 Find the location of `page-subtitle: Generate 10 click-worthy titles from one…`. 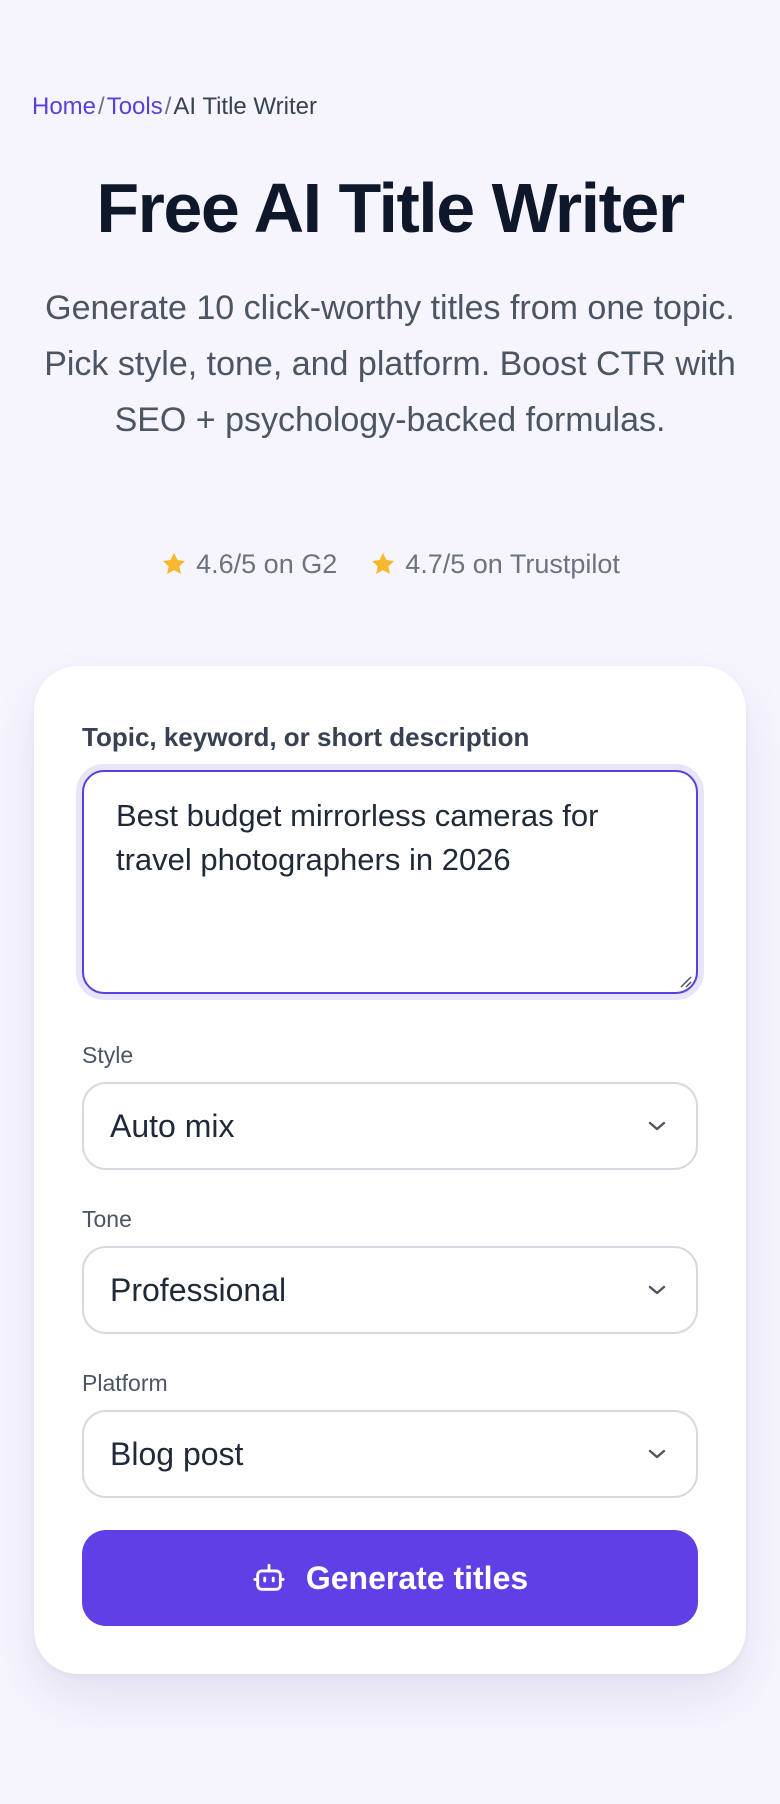

page-subtitle: Generate 10 click-worthy titles from one… is located at coordinates (390, 364).